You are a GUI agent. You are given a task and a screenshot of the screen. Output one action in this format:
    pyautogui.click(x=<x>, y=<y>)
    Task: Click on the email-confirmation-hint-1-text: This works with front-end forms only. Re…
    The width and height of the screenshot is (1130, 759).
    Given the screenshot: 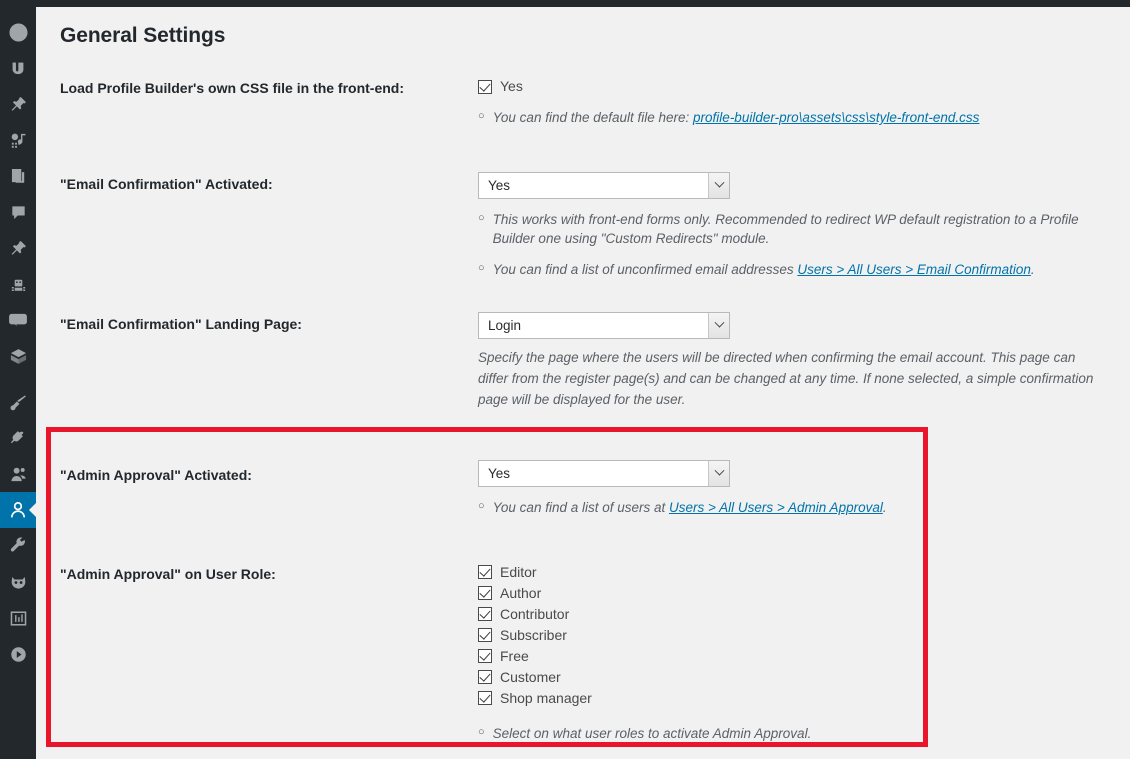 What is the action you would take?
    pyautogui.click(x=785, y=229)
    